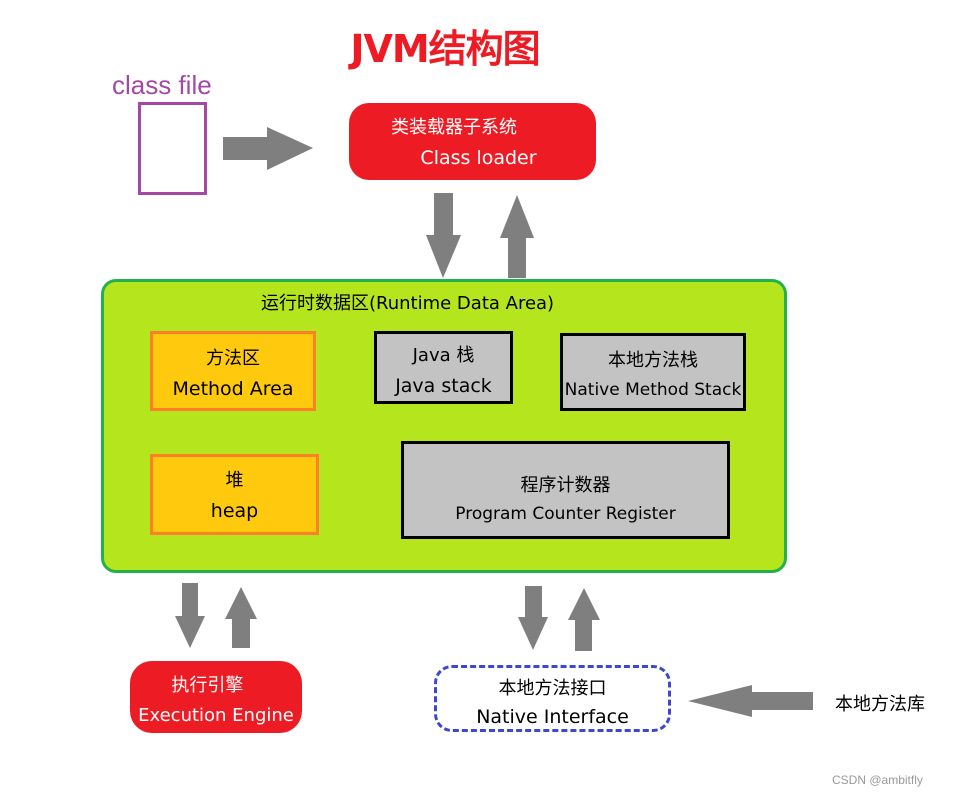 The height and width of the screenshot is (798, 970). What do you see at coordinates (533, 618) in the screenshot?
I see `arrow-runtime-to-native-interface` at bounding box center [533, 618].